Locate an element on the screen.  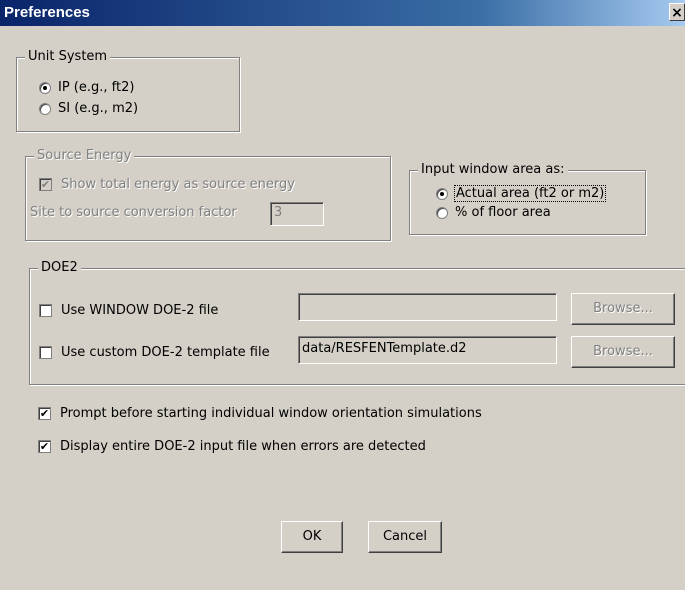
factor-row: Site to source conversion factor is located at coordinates (133, 212).